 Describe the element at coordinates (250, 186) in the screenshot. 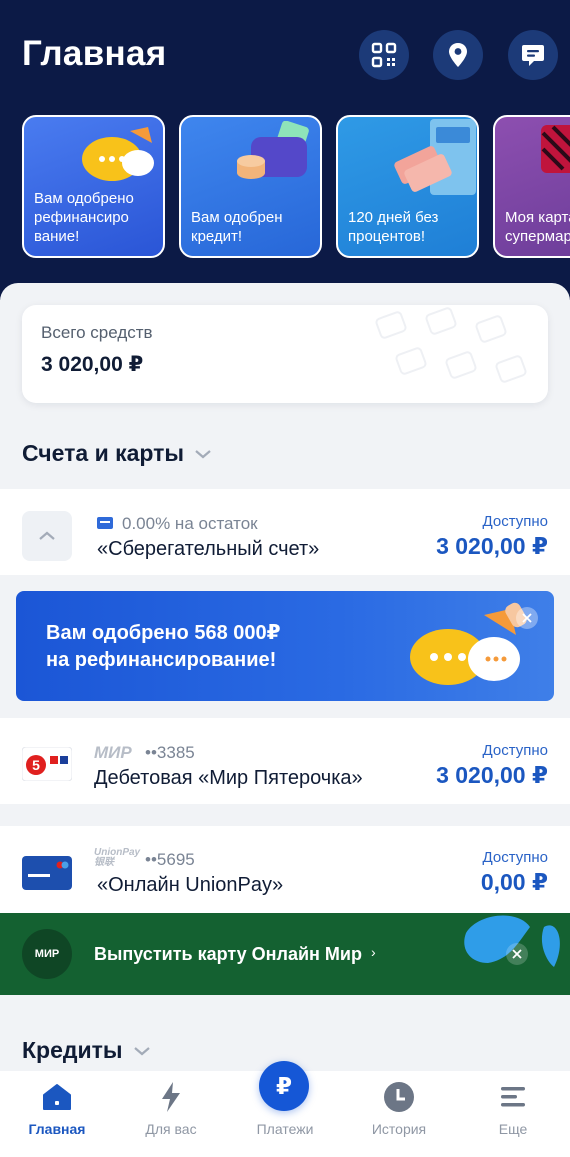

I see `story-credit: Вам одобрен кредит!` at that location.